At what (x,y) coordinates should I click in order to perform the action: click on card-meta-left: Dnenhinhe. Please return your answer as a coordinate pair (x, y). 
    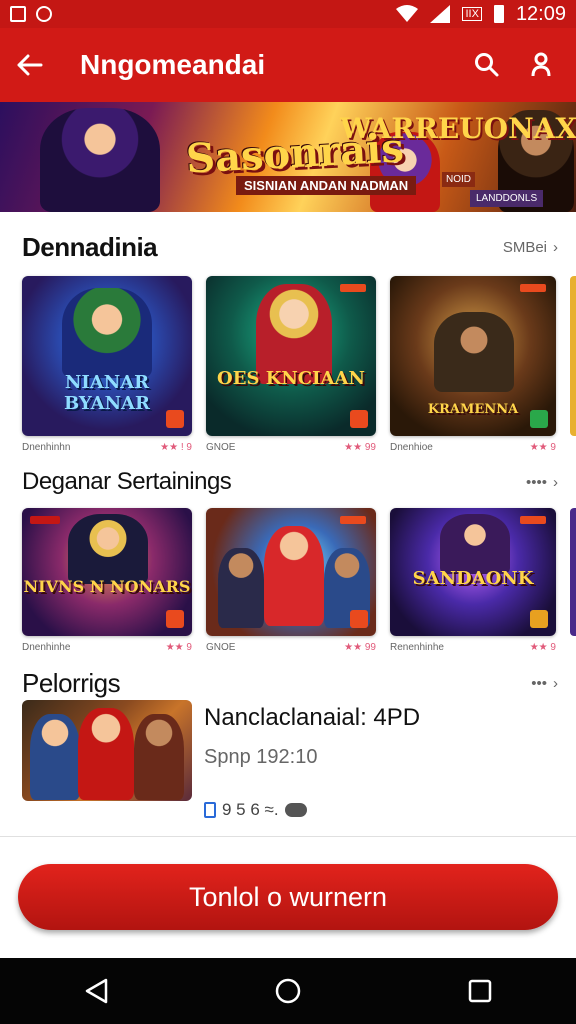
    Looking at the image, I should click on (46, 647).